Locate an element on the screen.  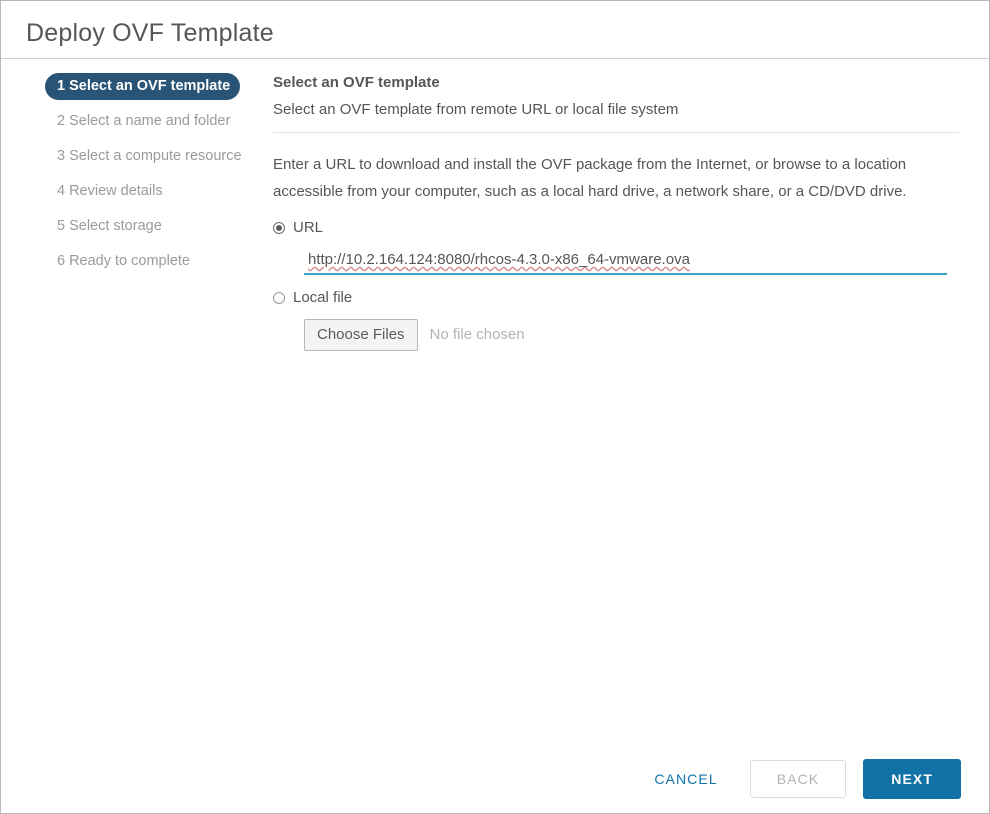
no-file-chosen-label: No file chosen is located at coordinates (477, 334).